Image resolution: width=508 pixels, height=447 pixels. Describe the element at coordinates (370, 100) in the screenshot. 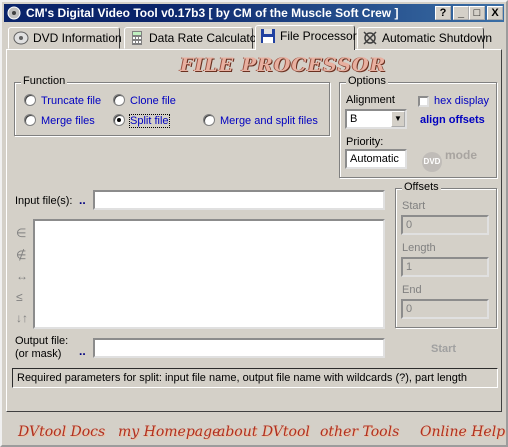

I see `alignment-label: Alignment` at that location.